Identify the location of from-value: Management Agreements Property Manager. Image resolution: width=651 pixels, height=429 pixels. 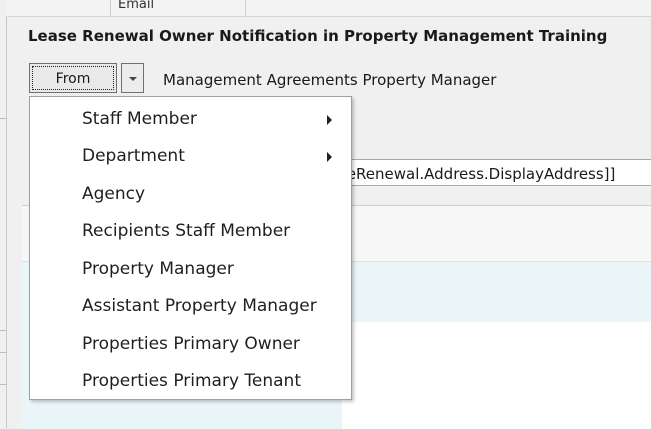
(330, 80).